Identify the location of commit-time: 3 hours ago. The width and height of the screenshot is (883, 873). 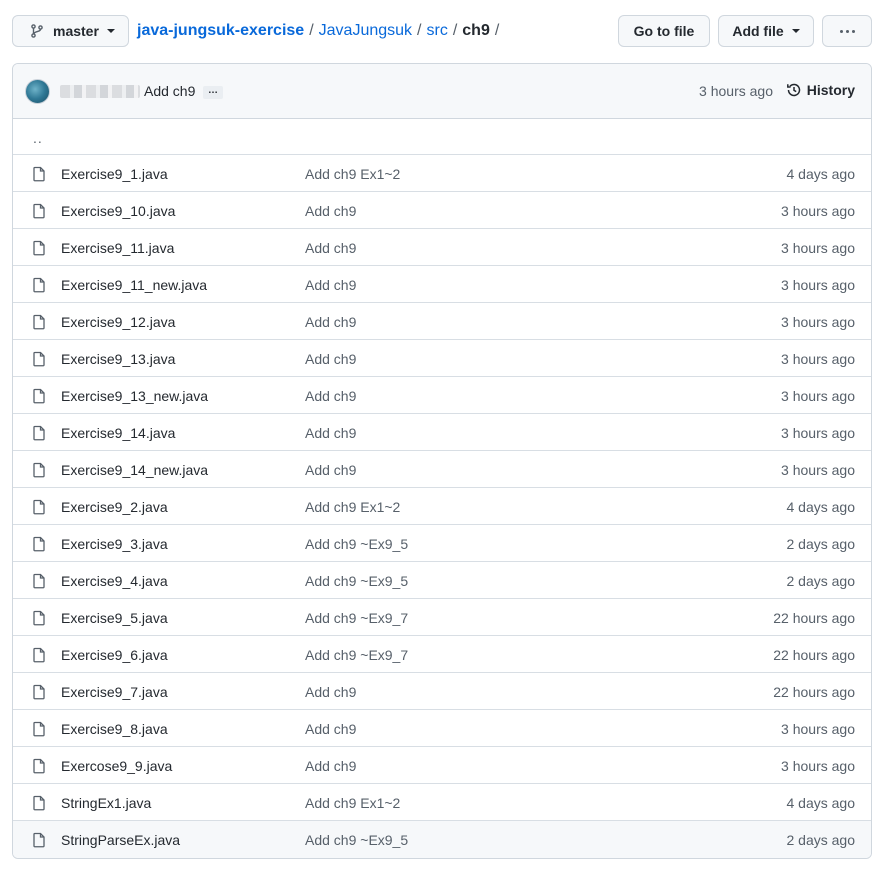
(736, 91).